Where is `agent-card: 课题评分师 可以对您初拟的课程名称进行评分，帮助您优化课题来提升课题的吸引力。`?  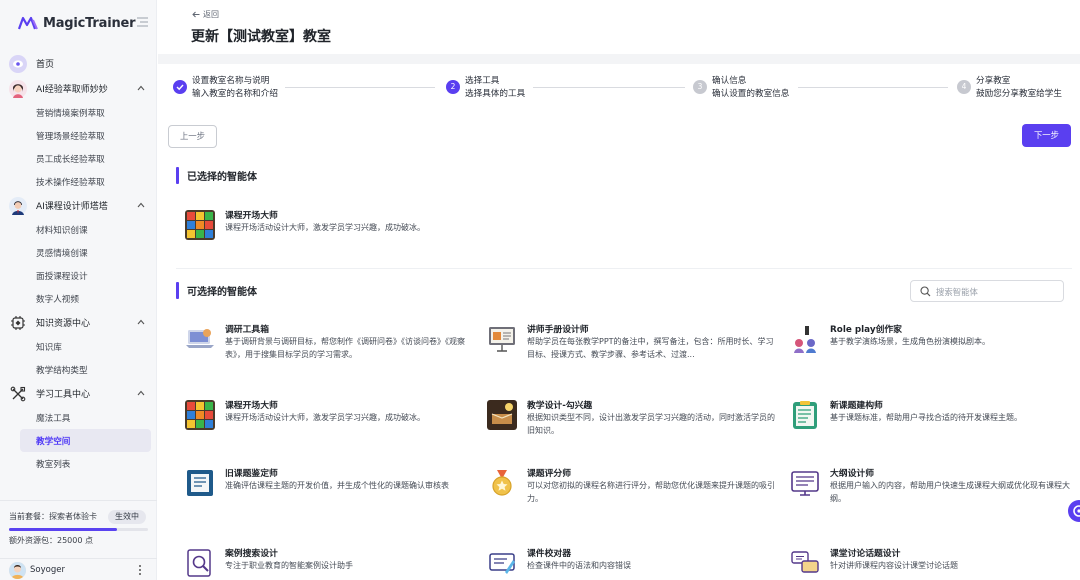 agent-card: 课题评分师 可以对您初拟的课程名称进行评分，帮助您优化课题来提升课题的吸引力。 is located at coordinates (631, 489).